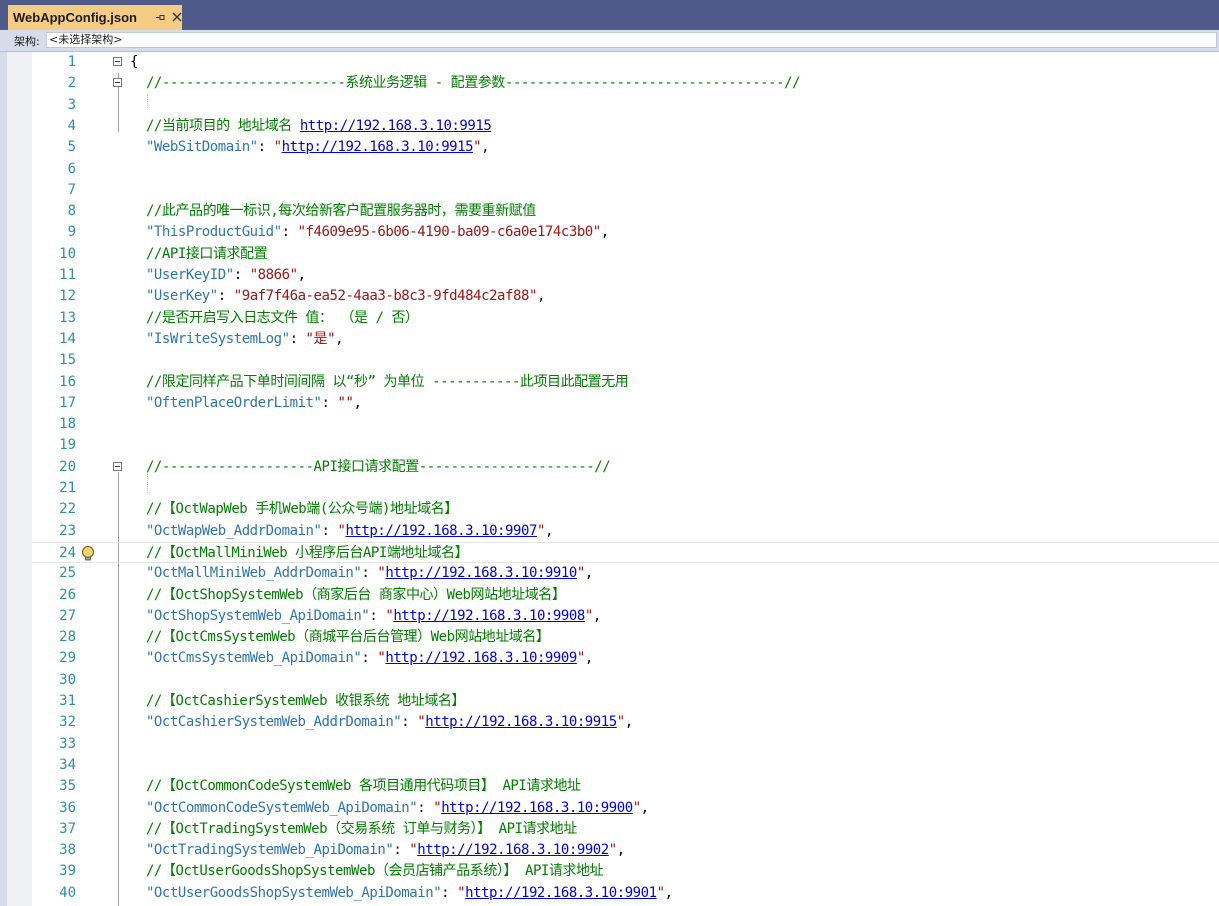 The image size is (1219, 906). Describe the element at coordinates (625, 126) in the screenshot. I see `code-line: 4 //当前项目的 地址域名 http://192.168.3.10:9915` at that location.